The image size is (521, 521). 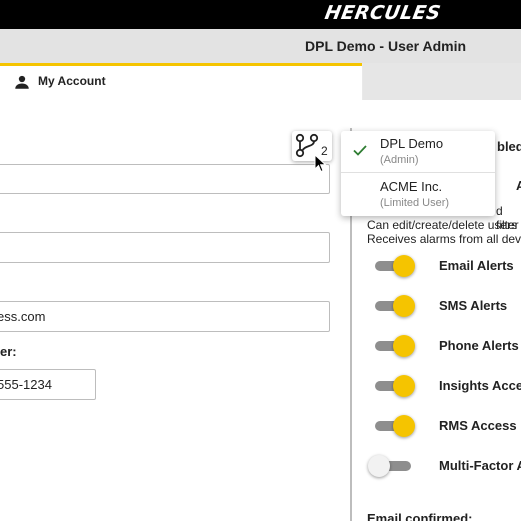 What do you see at coordinates (480, 385) in the screenshot?
I see `toggle-label: Insights Acce` at bounding box center [480, 385].